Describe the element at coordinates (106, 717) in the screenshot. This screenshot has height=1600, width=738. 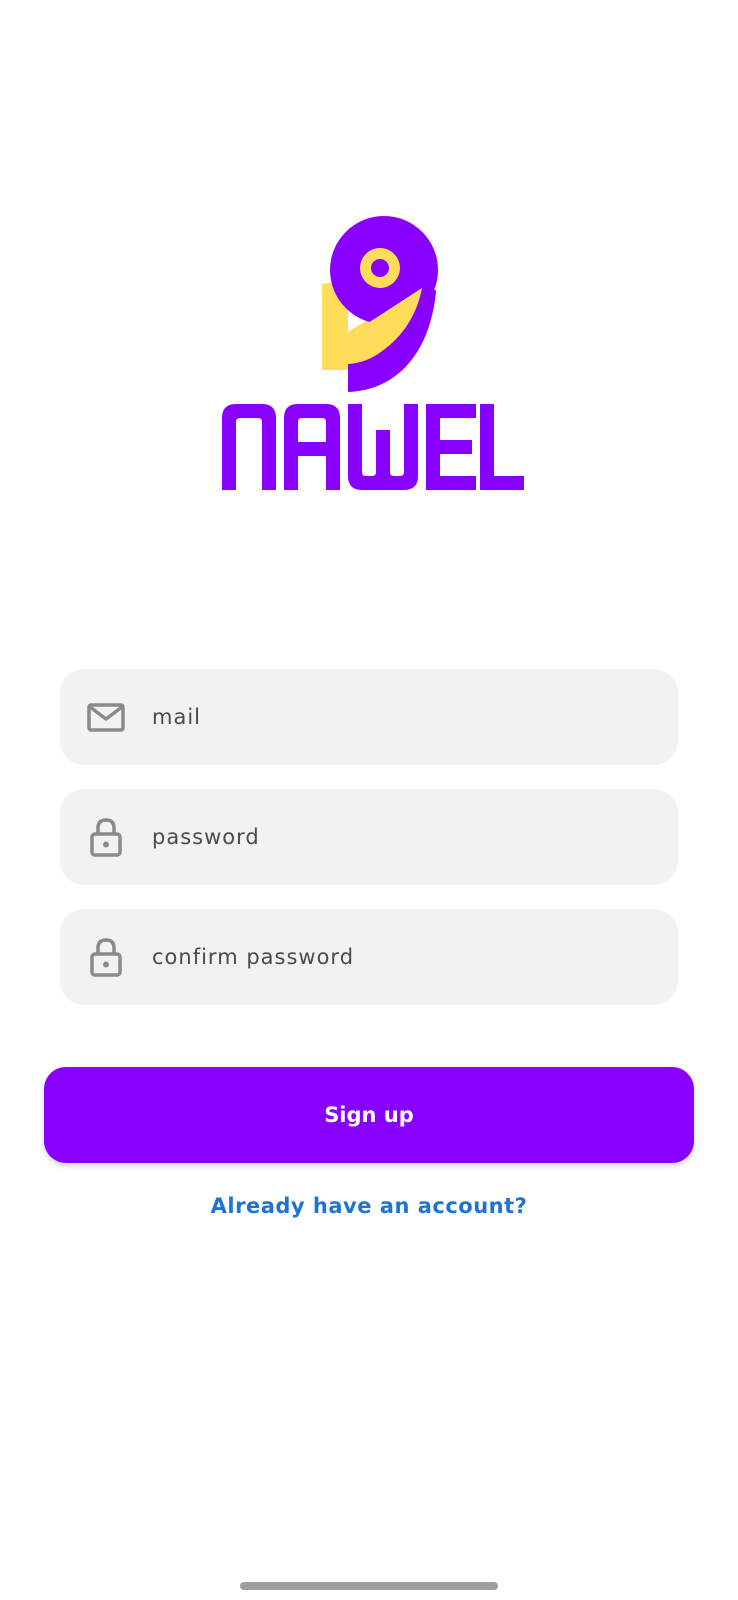
I see `mail-icon` at that location.